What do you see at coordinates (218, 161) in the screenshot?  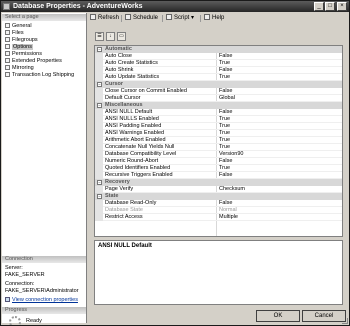 I see `grid-row: Numeric Round-Abort False` at bounding box center [218, 161].